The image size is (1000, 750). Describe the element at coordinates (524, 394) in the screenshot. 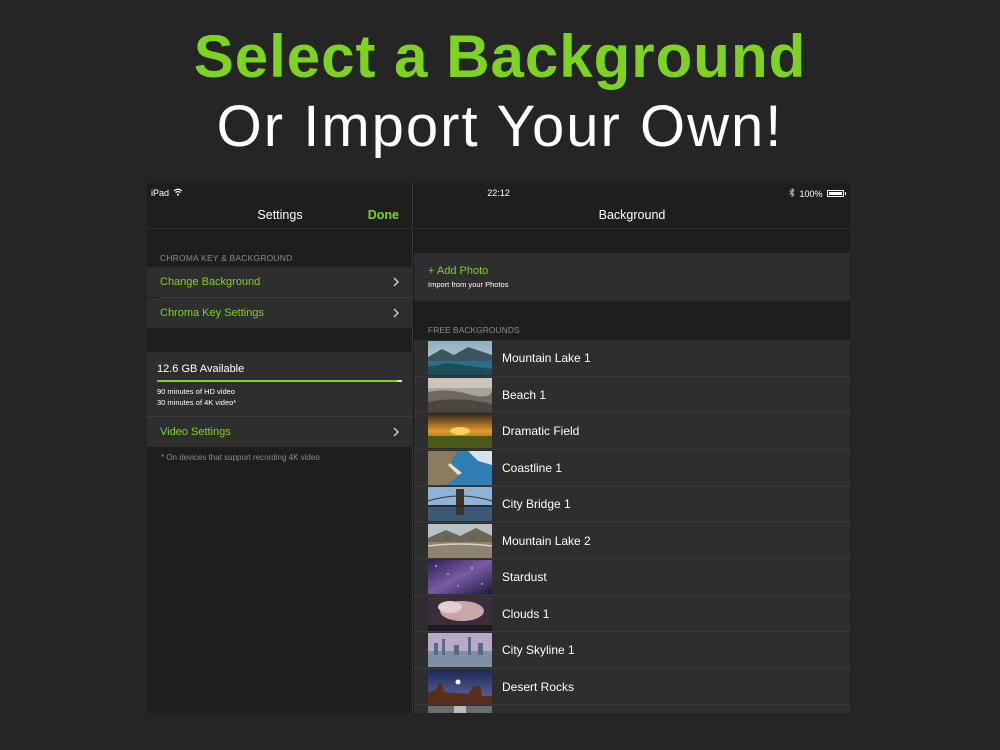

I see `background-name: Beach 1` at that location.